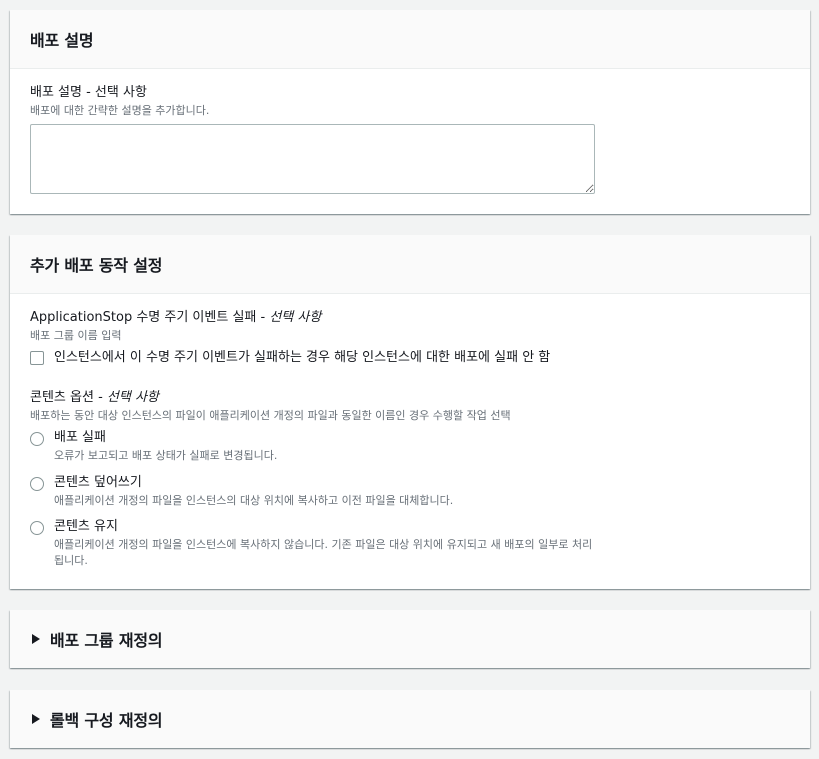  I want to click on deployment-group-overrides-toggle: 배포 그룹 재정의, so click(410, 639).